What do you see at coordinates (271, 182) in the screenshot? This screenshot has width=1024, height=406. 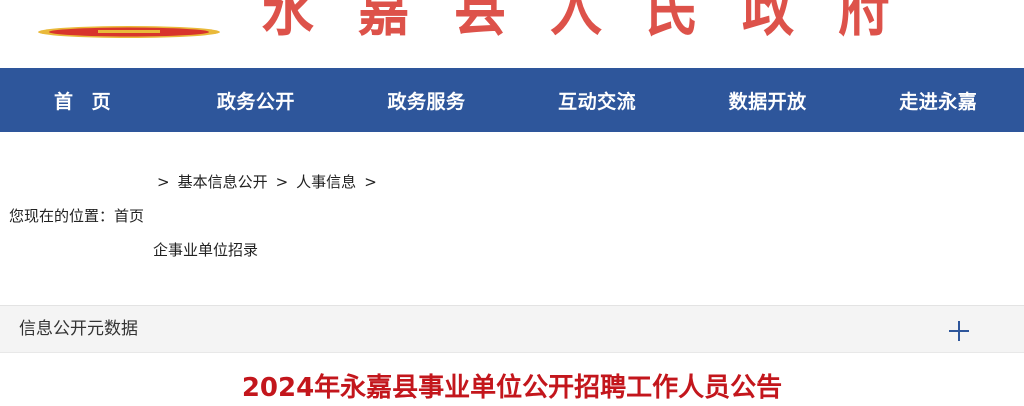 I see `breadcrumb-line-1: > 基本信息公开 > 人事信息 >` at bounding box center [271, 182].